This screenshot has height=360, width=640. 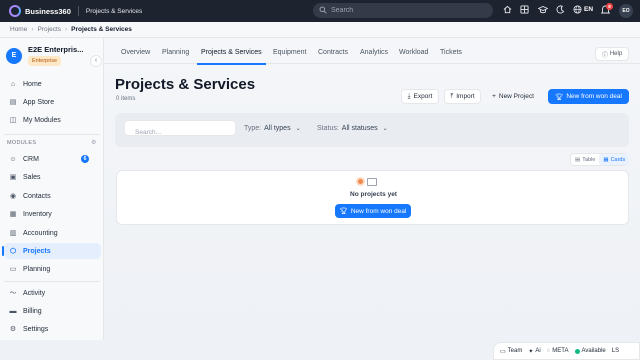 I want to click on notification-badge: 8, so click(x=609, y=6).